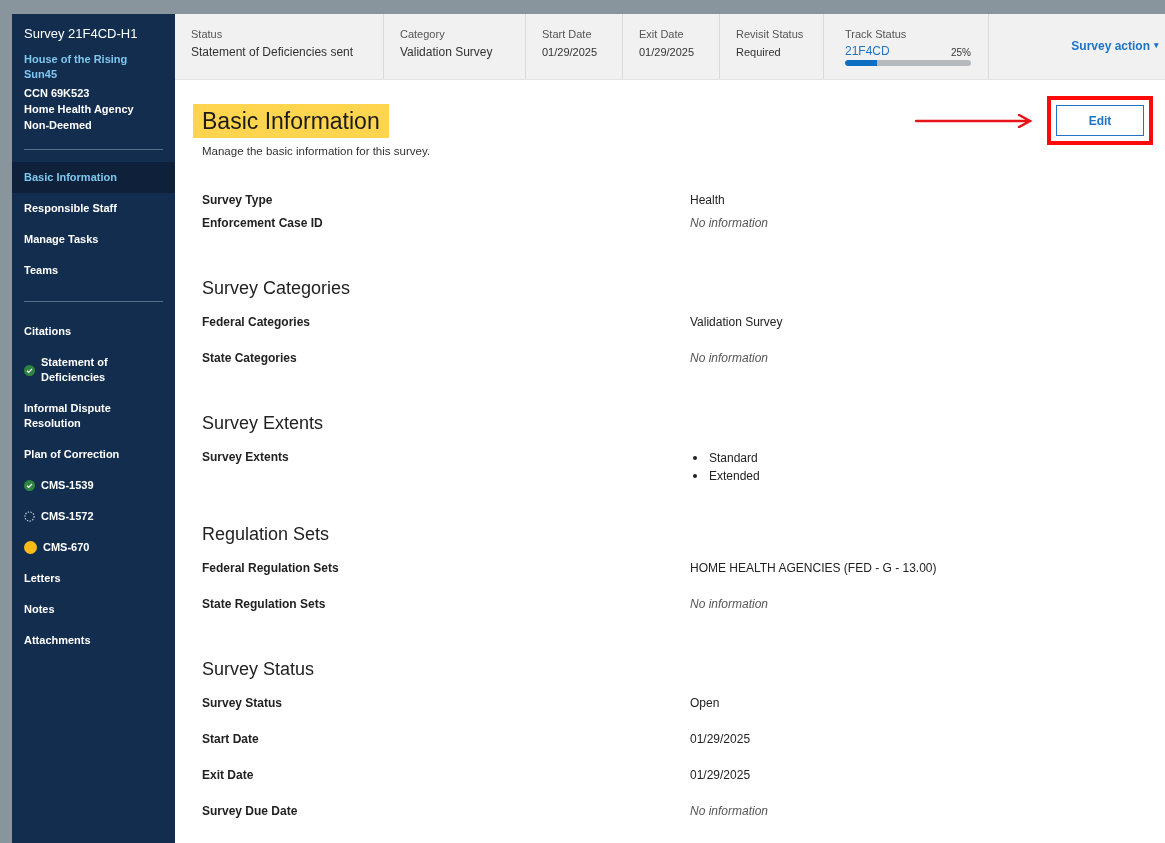  Describe the element at coordinates (93, 609) in the screenshot. I see `sidebar-item: Notes` at that location.